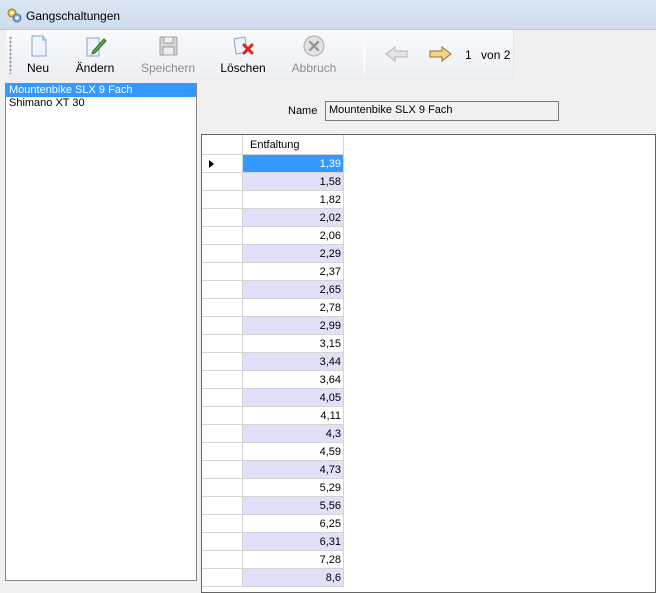 This screenshot has width=656, height=593. I want to click on entfaltung-cell: 1,82, so click(293, 200).